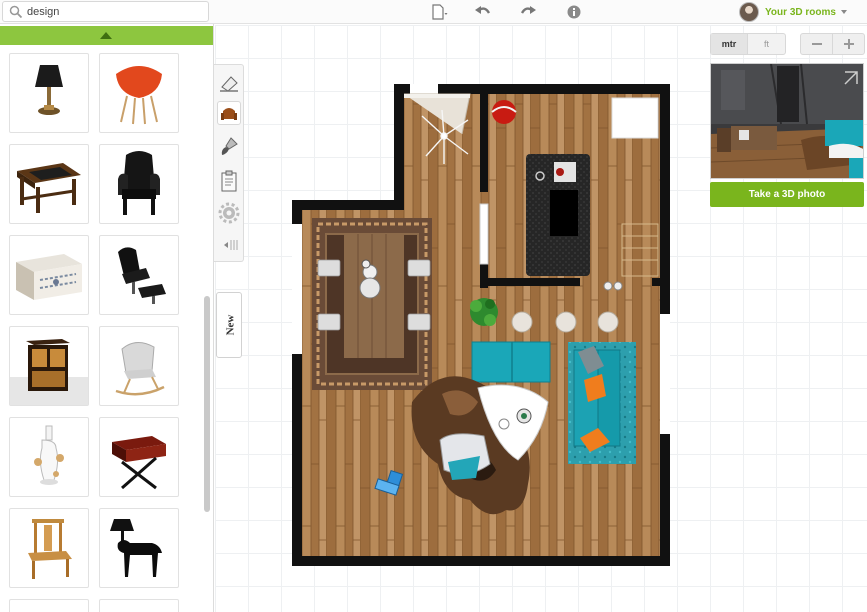 Image resolution: width=867 pixels, height=612 pixels. Describe the element at coordinates (437, 96) in the screenshot. I see `door-frame` at that location.